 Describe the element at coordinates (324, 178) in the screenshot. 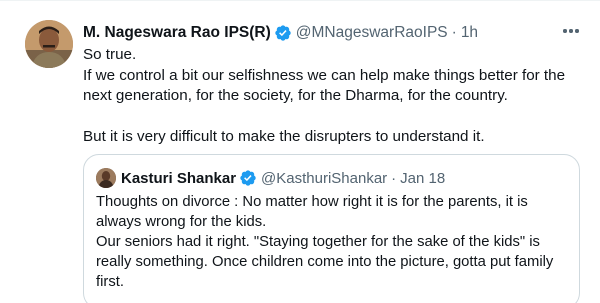

I see `quoted-author-handle: @KasthuriShankar` at that location.